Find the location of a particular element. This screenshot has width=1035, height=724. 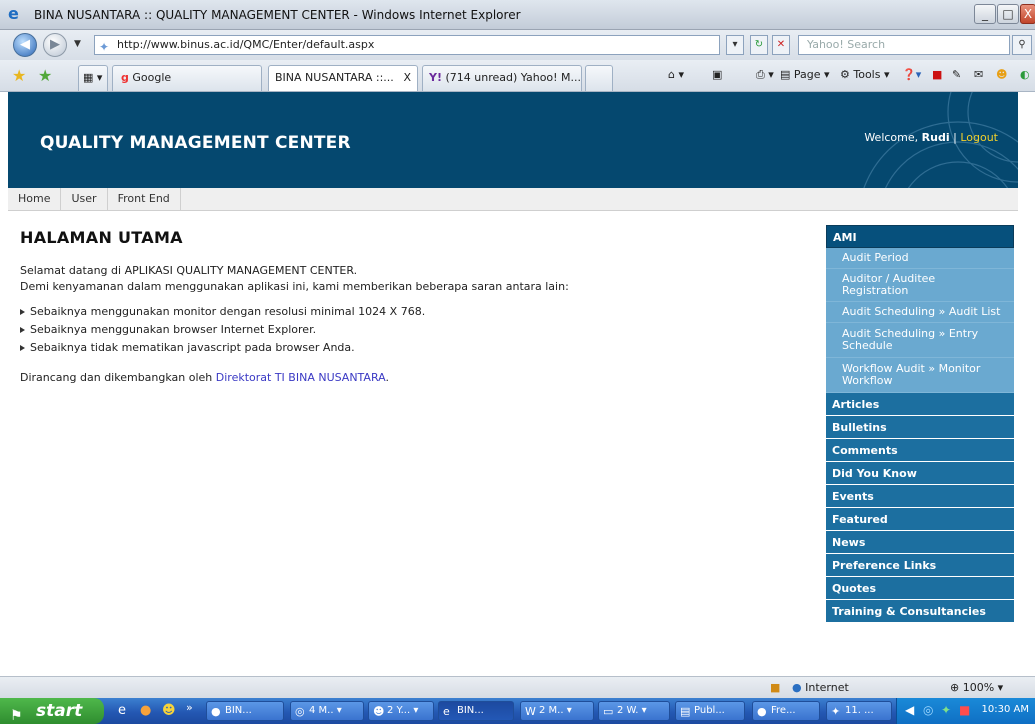

welcome-text: Welcome, Rudi | Logout is located at coordinates (931, 137).